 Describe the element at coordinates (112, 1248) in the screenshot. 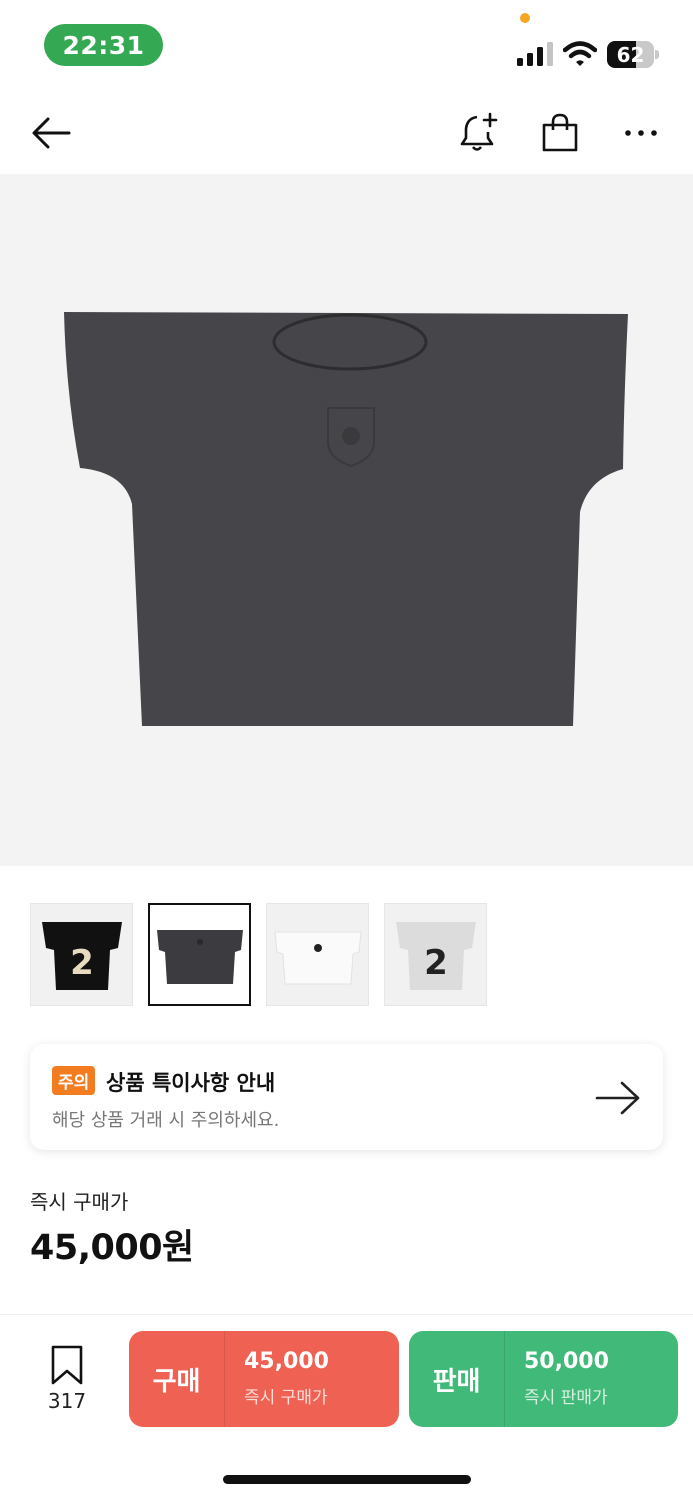

I see `instant-buy-price: 45,000원` at that location.